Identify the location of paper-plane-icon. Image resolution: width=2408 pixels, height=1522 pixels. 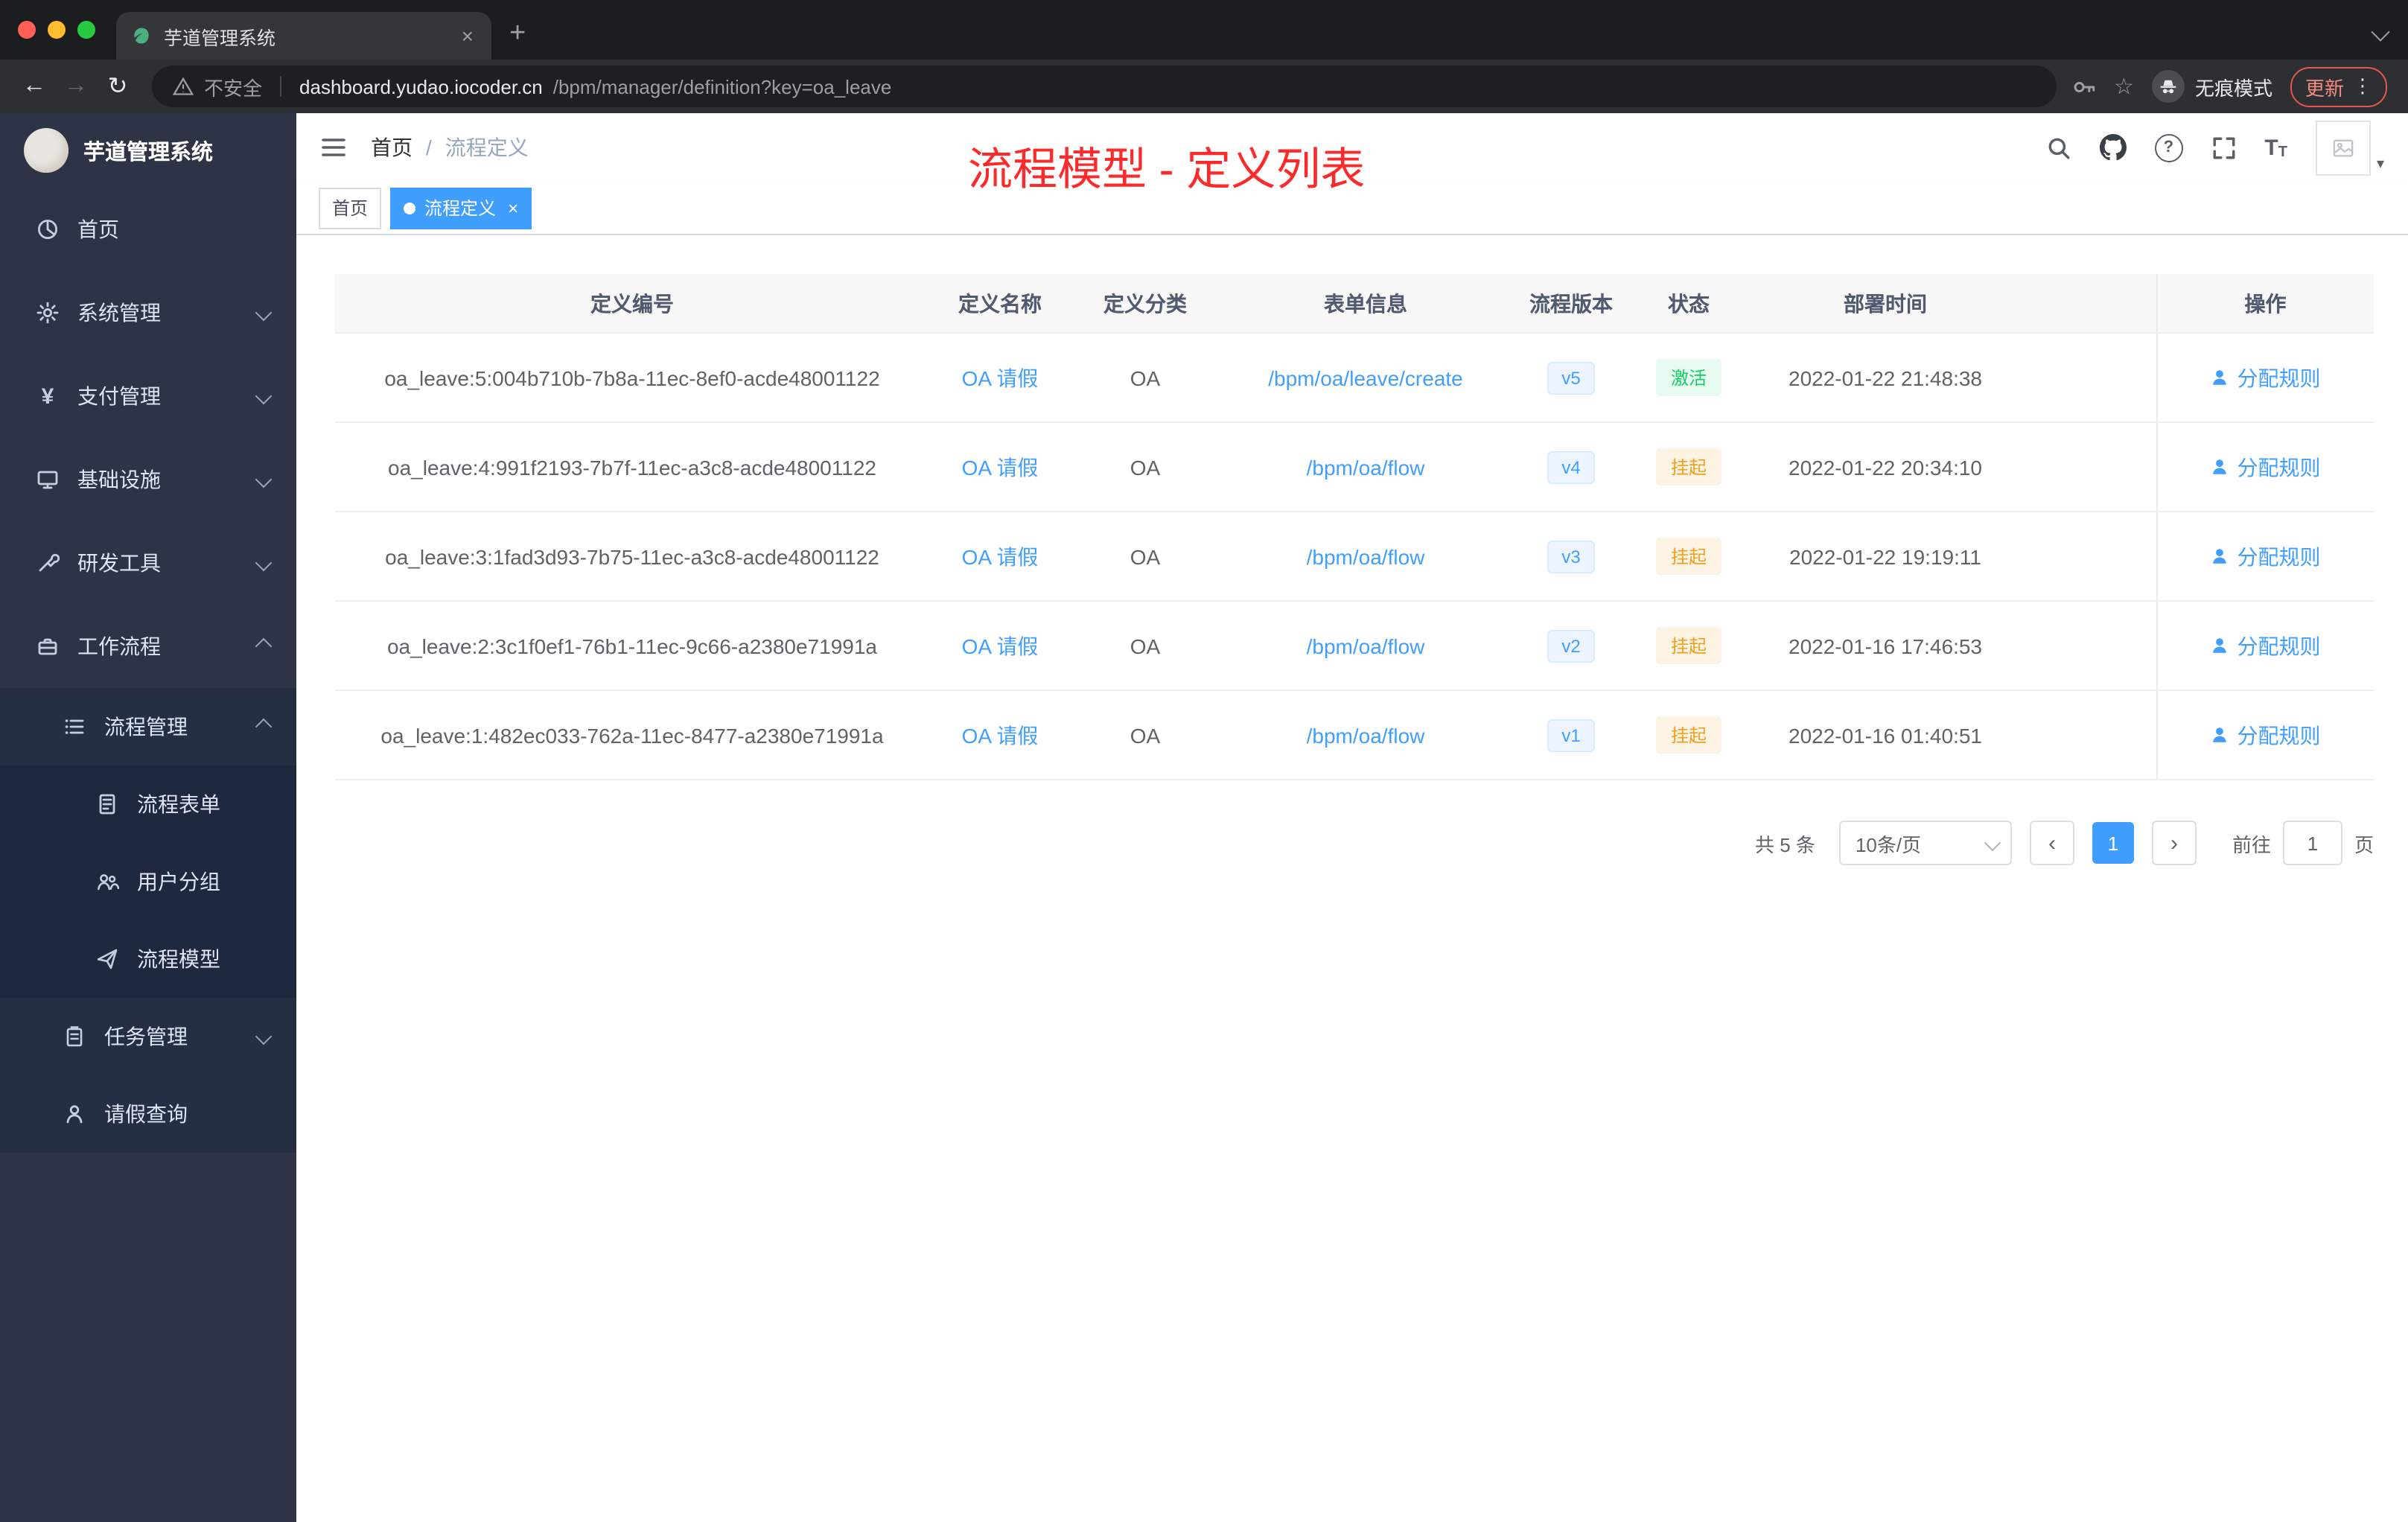
(107, 959).